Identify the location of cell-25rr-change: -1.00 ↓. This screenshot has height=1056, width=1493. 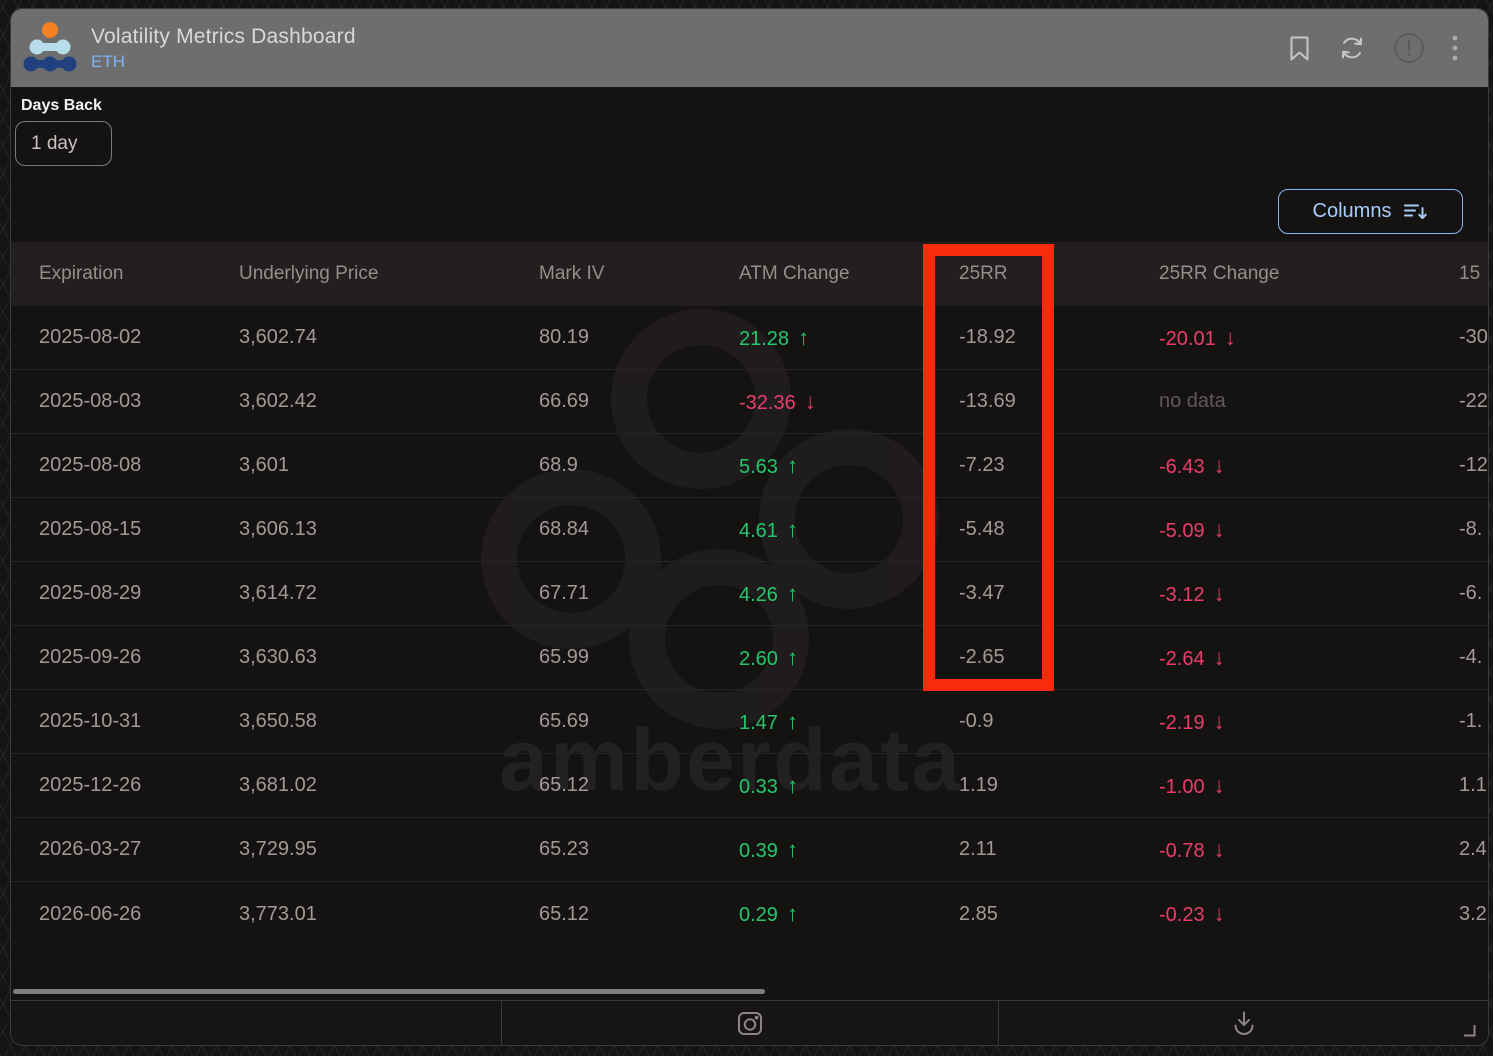
(1309, 786).